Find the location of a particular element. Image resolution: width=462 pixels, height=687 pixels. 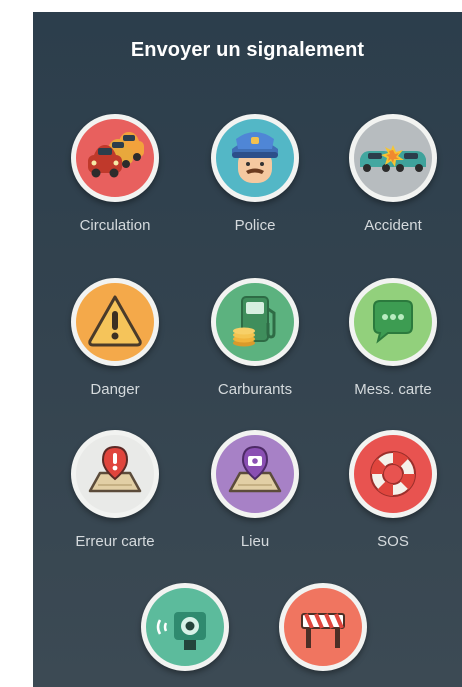

lifebuoy-icon is located at coordinates (393, 474).